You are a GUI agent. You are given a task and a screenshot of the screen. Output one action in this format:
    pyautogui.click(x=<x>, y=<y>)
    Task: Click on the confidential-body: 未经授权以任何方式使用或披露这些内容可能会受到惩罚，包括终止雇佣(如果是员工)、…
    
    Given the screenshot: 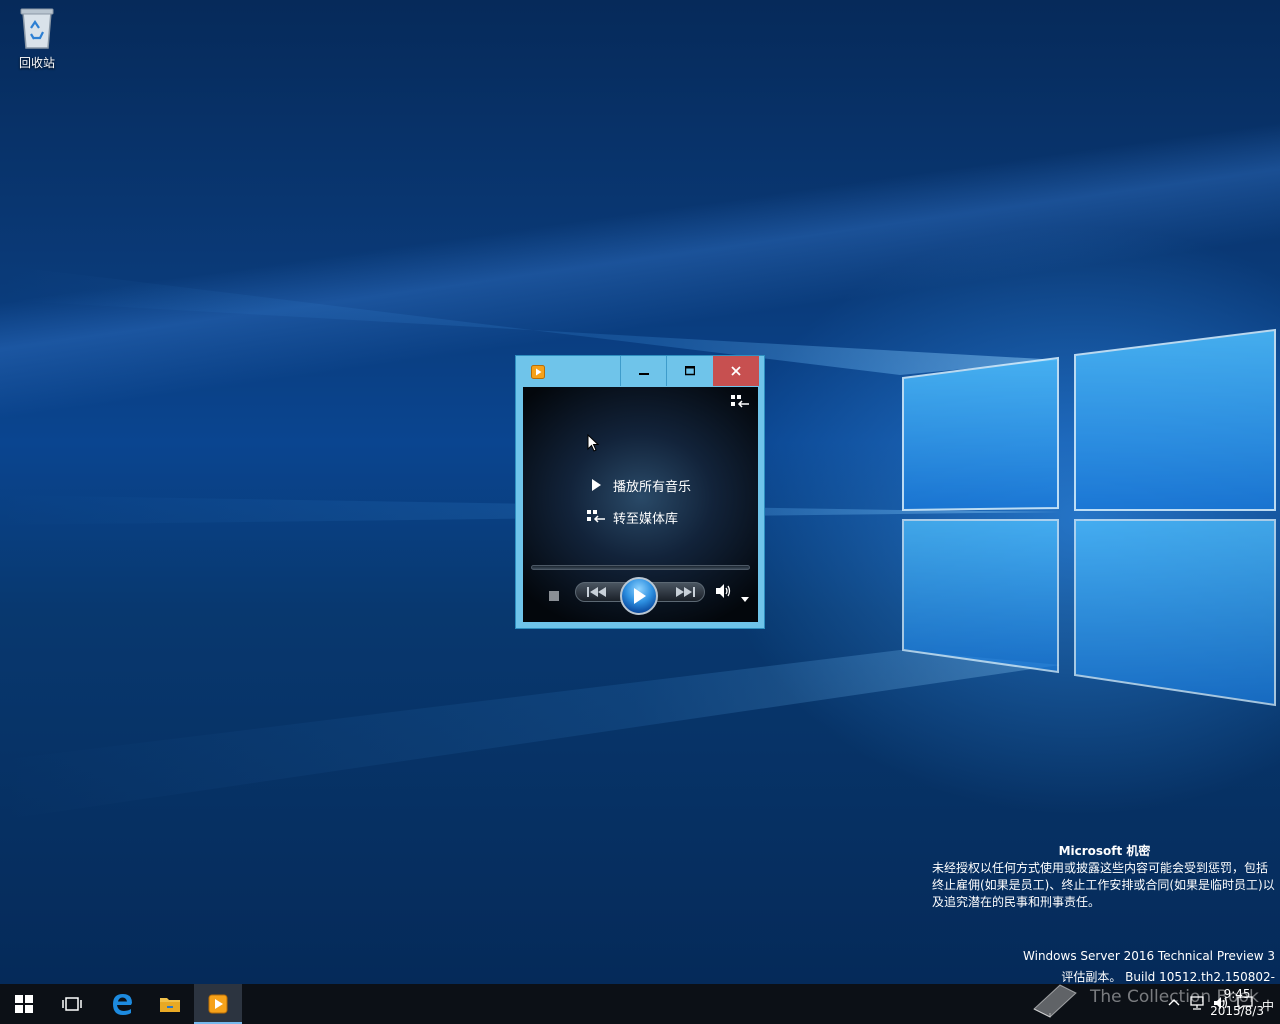 What is the action you would take?
    pyautogui.click(x=1103, y=885)
    